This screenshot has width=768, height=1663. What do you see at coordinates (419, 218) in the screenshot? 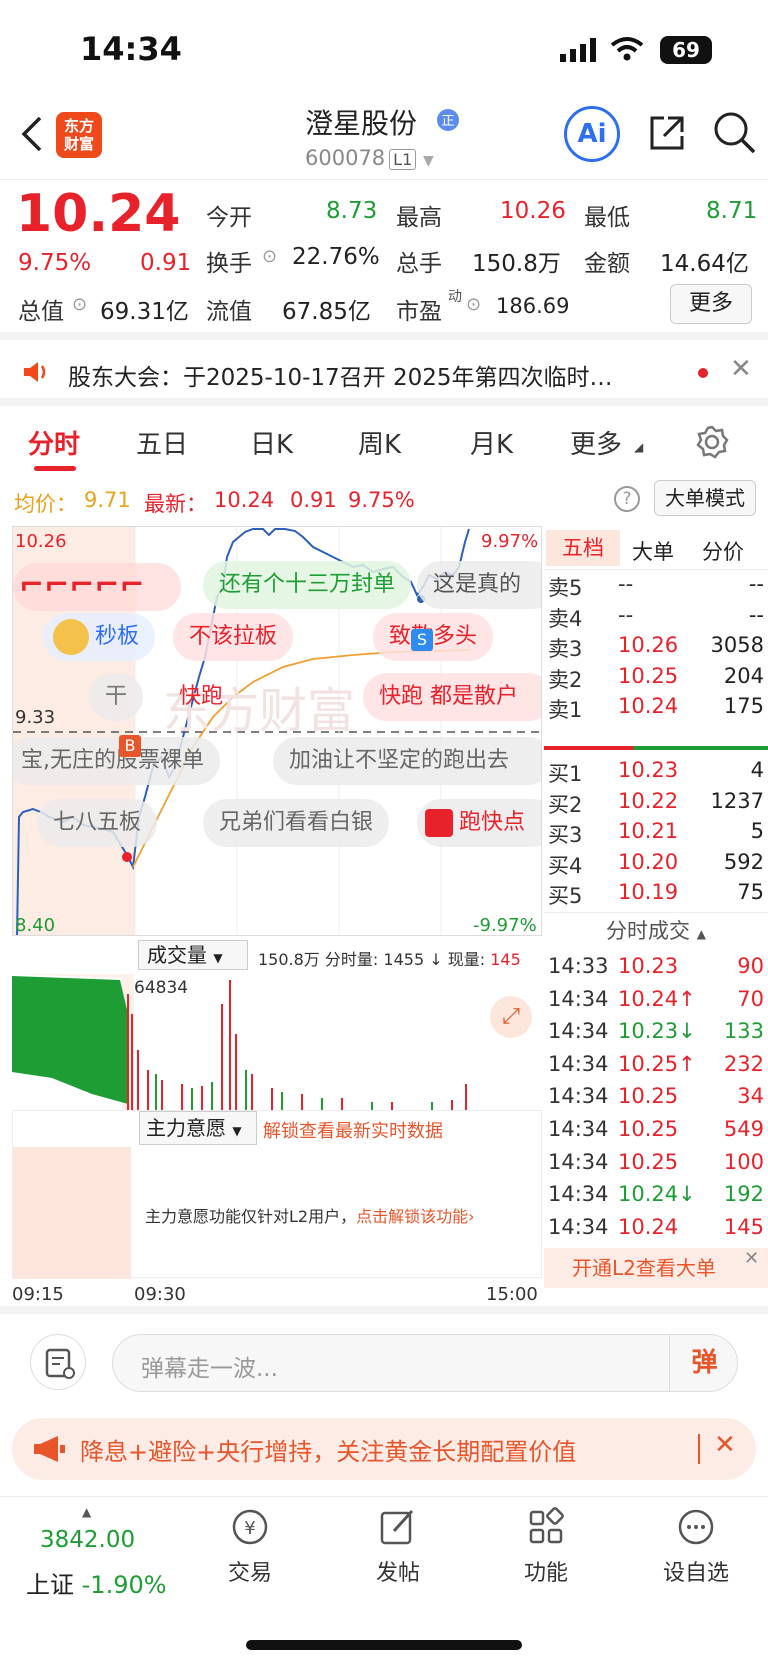
I see `high-label: 最高` at bounding box center [419, 218].